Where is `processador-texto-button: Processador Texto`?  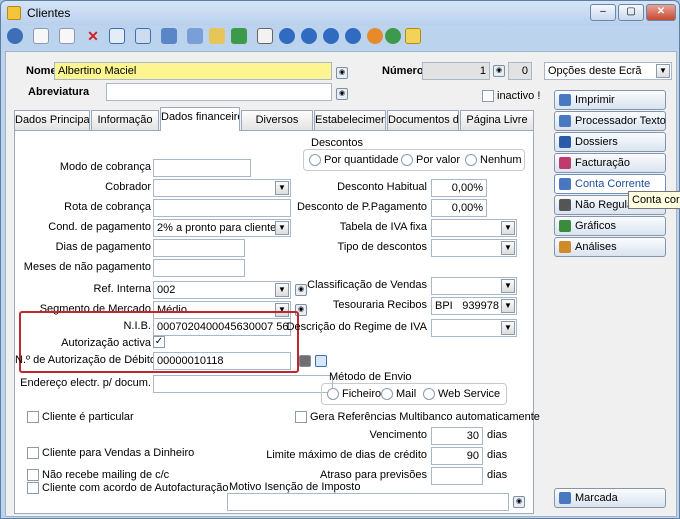 processador-texto-button: Processador Texto is located at coordinates (610, 121).